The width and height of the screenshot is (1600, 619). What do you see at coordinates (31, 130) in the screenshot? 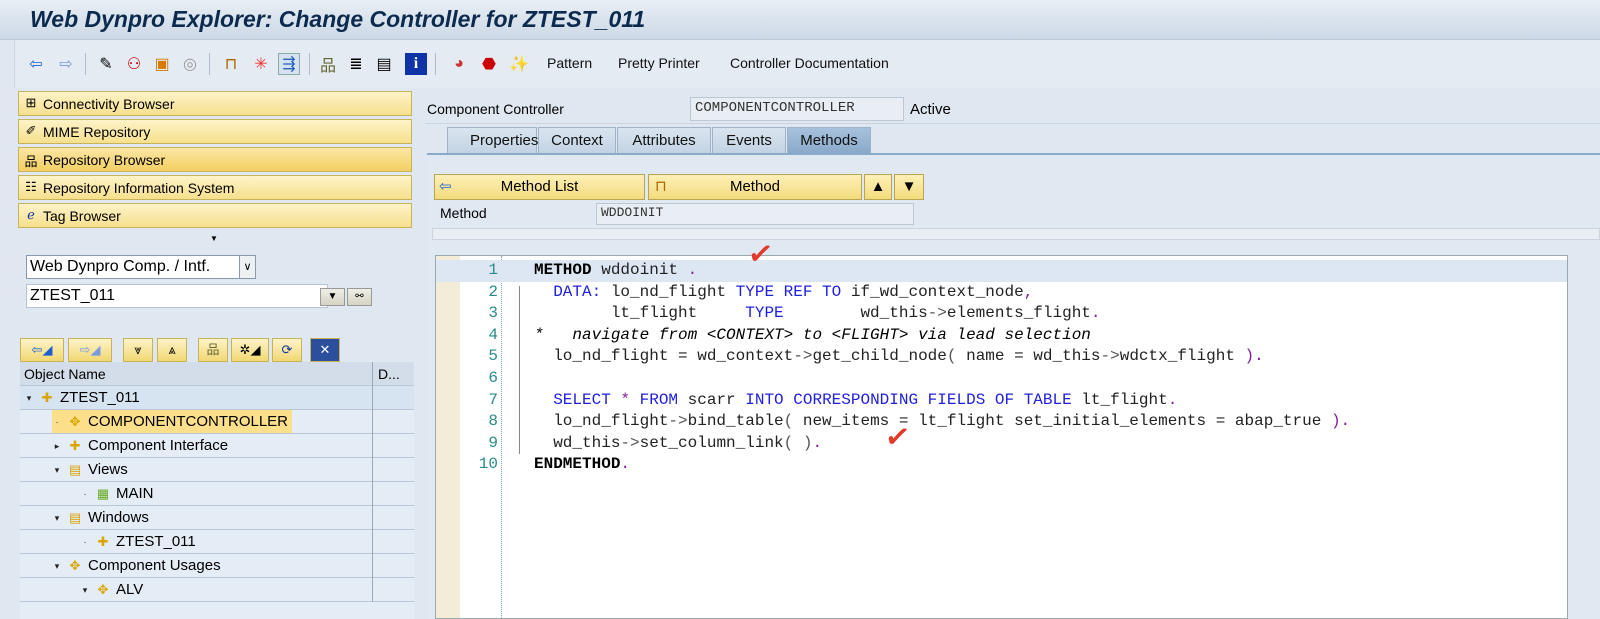
I see `mime-icon: ✐` at bounding box center [31, 130].